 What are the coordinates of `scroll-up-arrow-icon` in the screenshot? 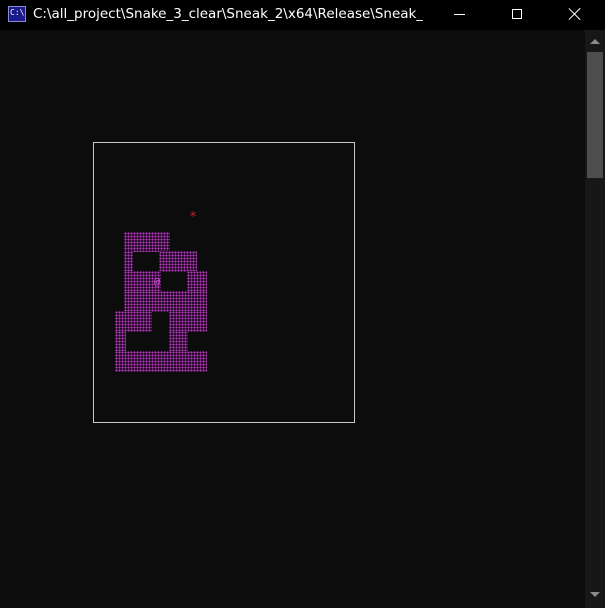 It's located at (595, 41).